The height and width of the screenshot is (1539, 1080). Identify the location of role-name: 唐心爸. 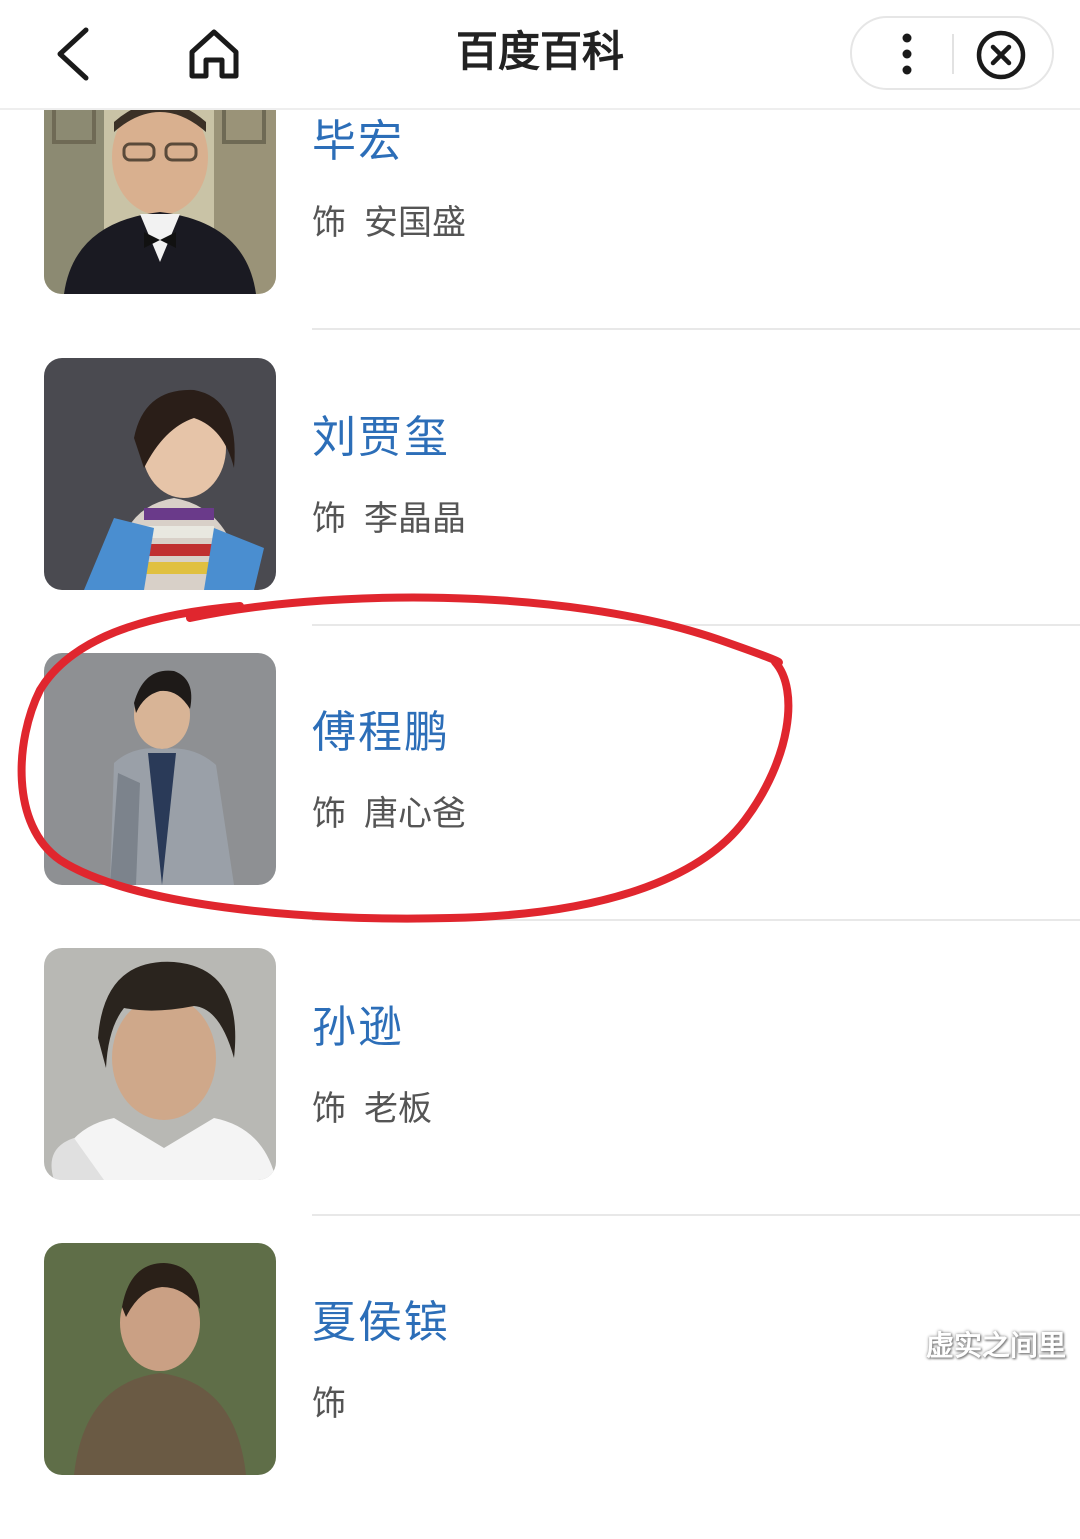
(415, 814).